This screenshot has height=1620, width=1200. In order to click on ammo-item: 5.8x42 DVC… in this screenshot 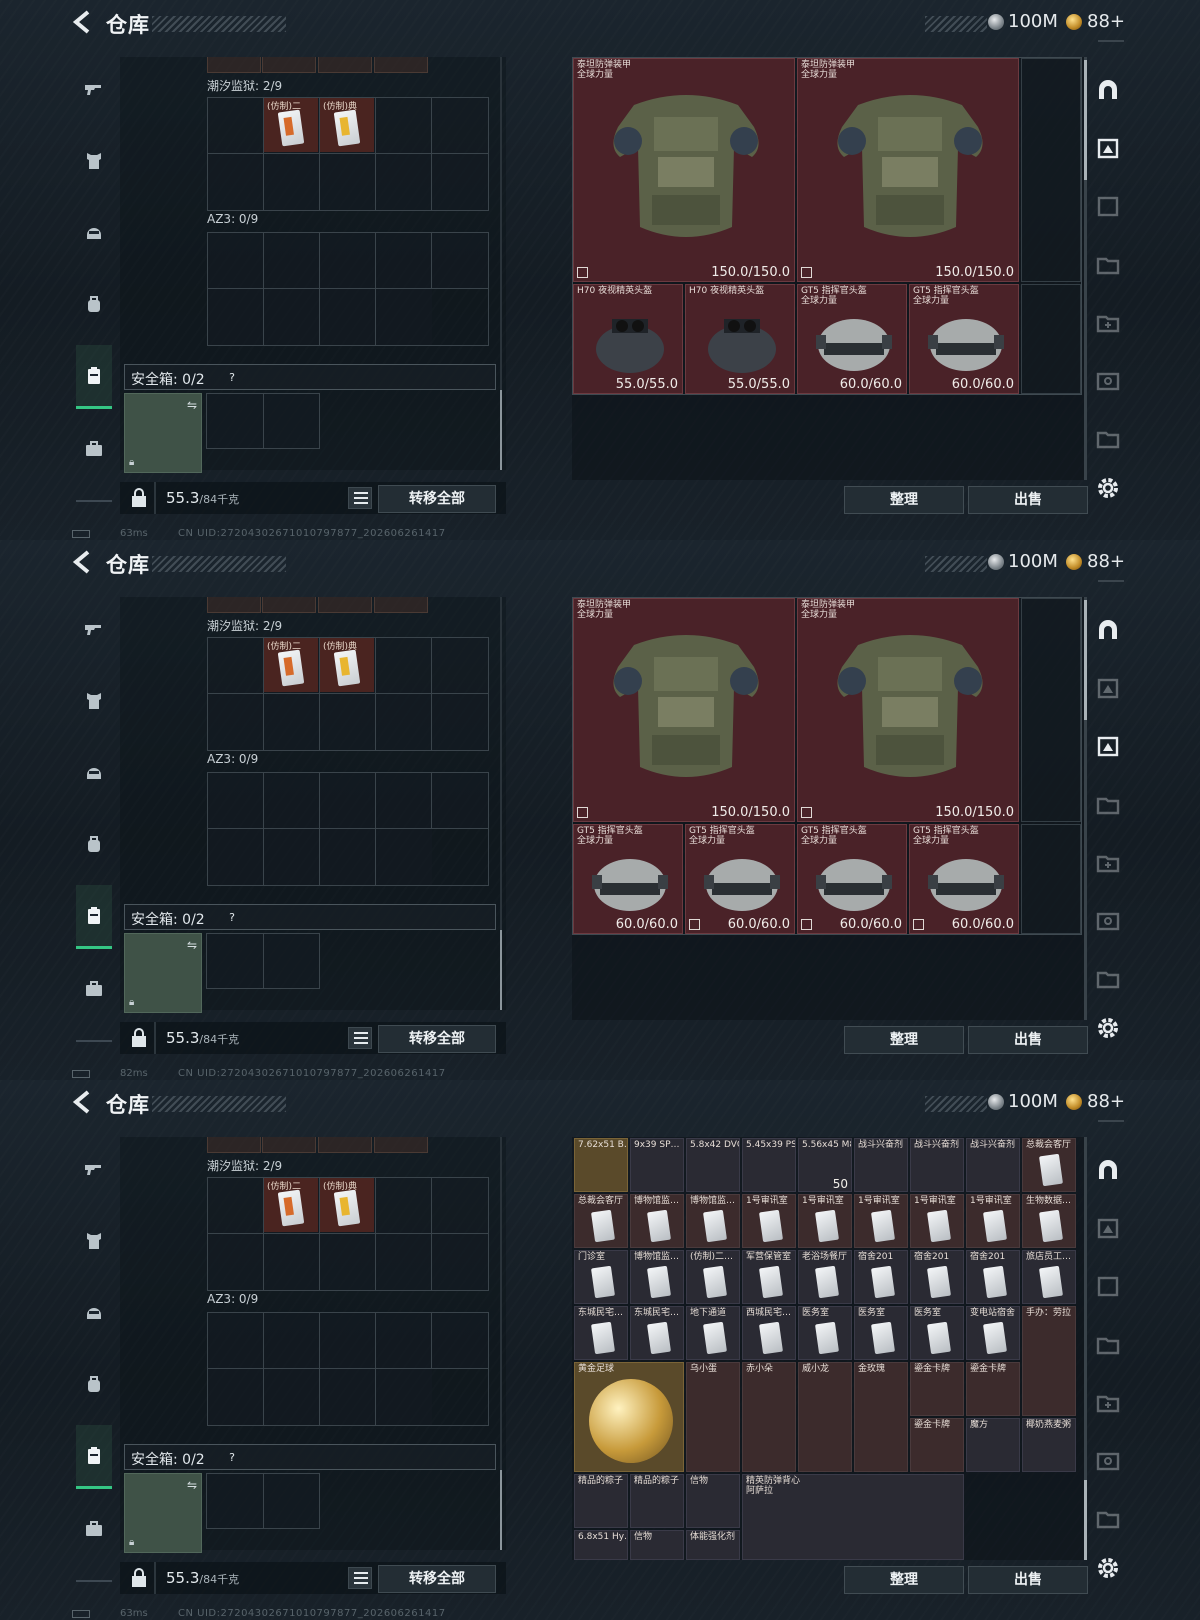, I will do `click(713, 1165)`.